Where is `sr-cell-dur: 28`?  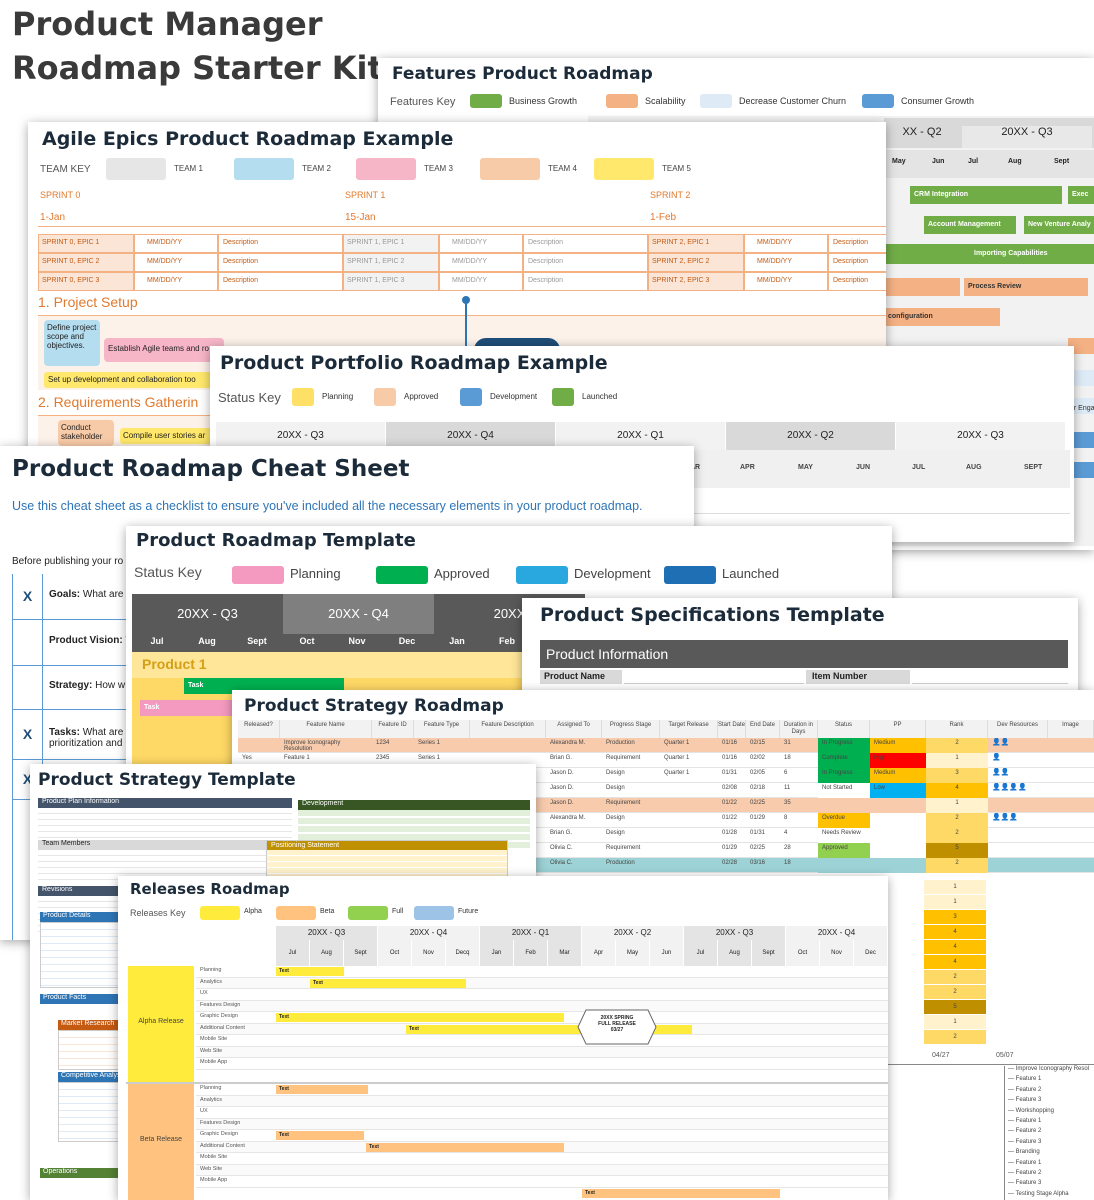 sr-cell-dur: 28 is located at coordinates (787, 848).